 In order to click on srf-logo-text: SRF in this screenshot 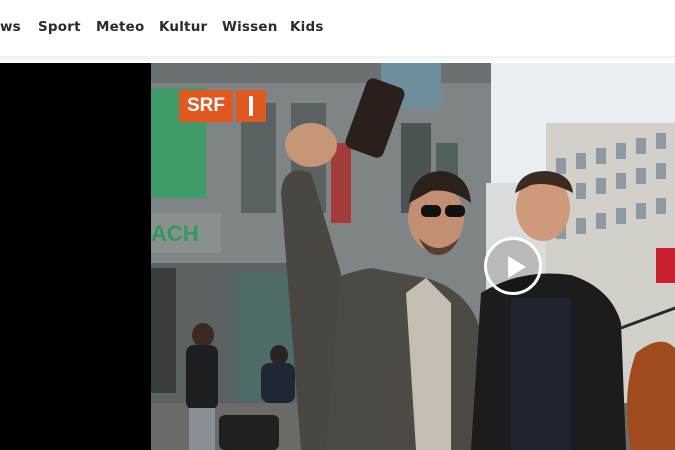, I will do `click(206, 106)`.